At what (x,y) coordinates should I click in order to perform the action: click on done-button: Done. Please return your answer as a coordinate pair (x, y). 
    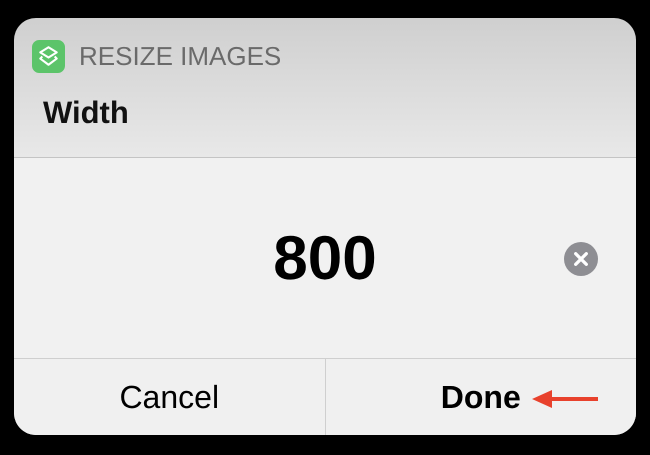
    Looking at the image, I should click on (480, 397).